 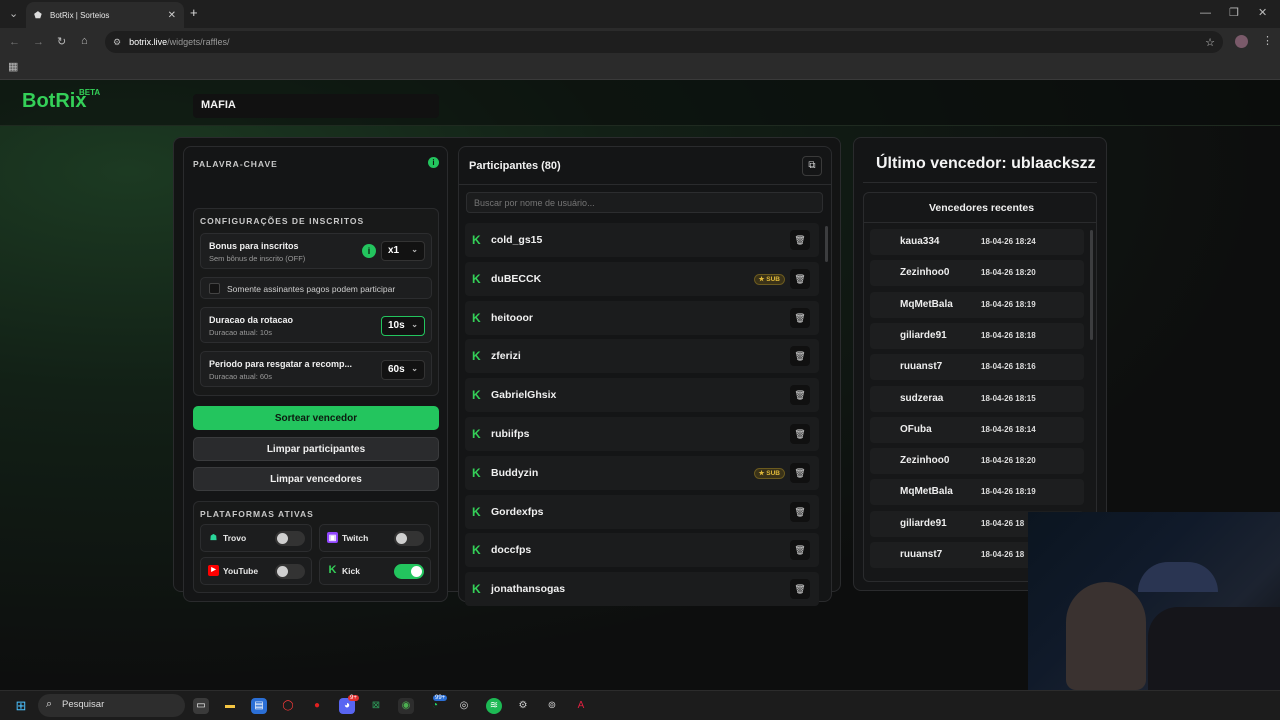 What do you see at coordinates (1106, 636) in the screenshot?
I see `person-head` at bounding box center [1106, 636].